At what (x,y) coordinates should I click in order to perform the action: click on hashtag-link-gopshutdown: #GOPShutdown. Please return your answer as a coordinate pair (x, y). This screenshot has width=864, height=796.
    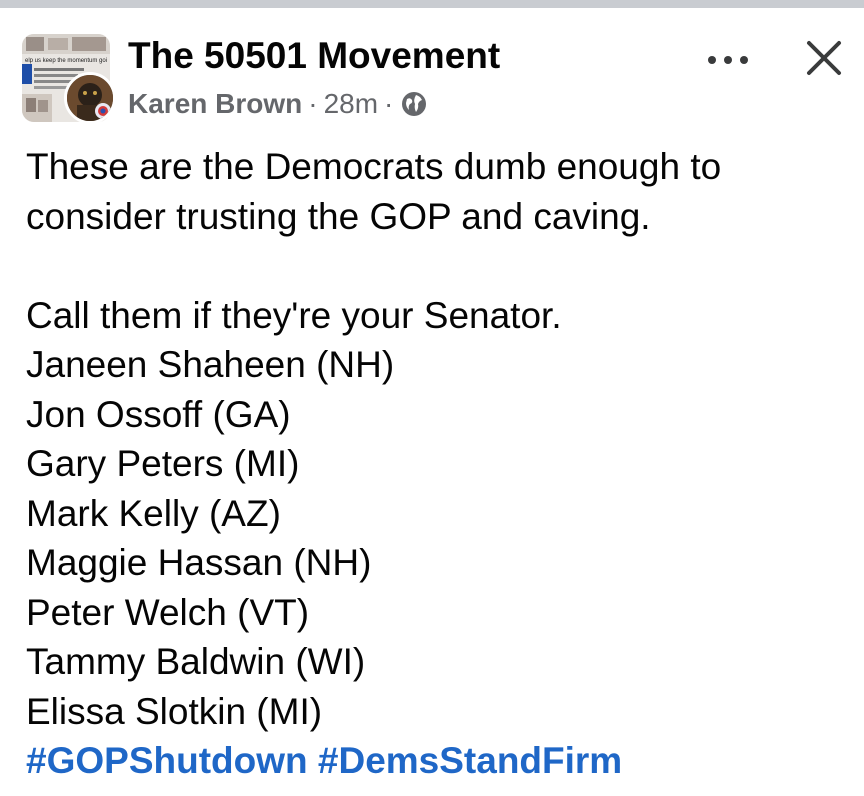
    Looking at the image, I should click on (167, 760).